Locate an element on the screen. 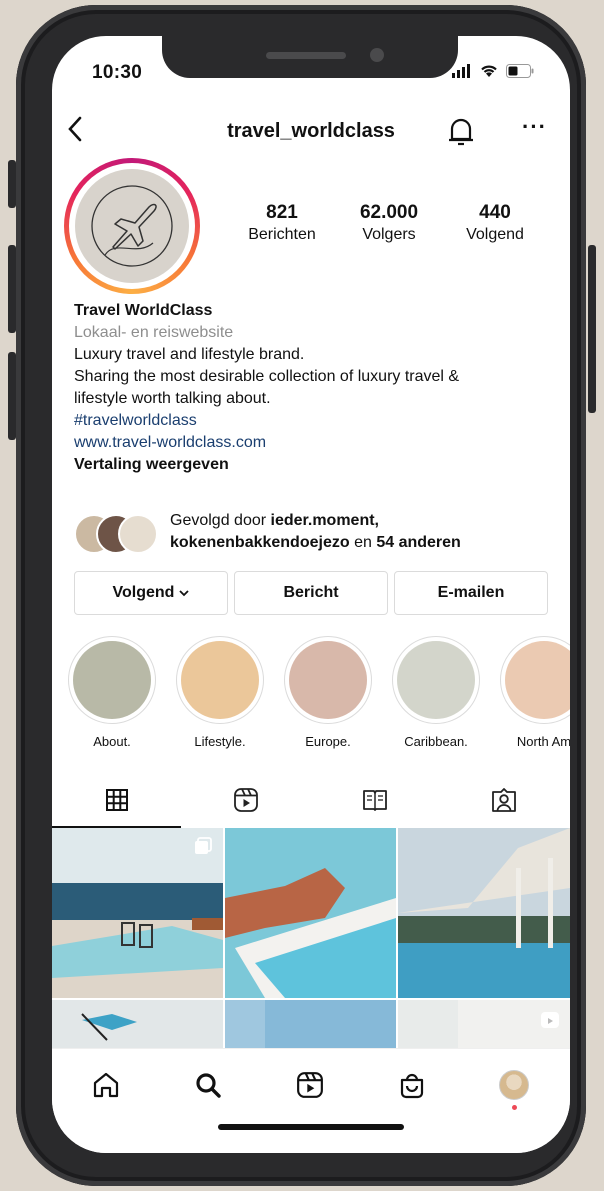 Image resolution: width=604 pixels, height=1191 pixels. notch is located at coordinates (310, 57).